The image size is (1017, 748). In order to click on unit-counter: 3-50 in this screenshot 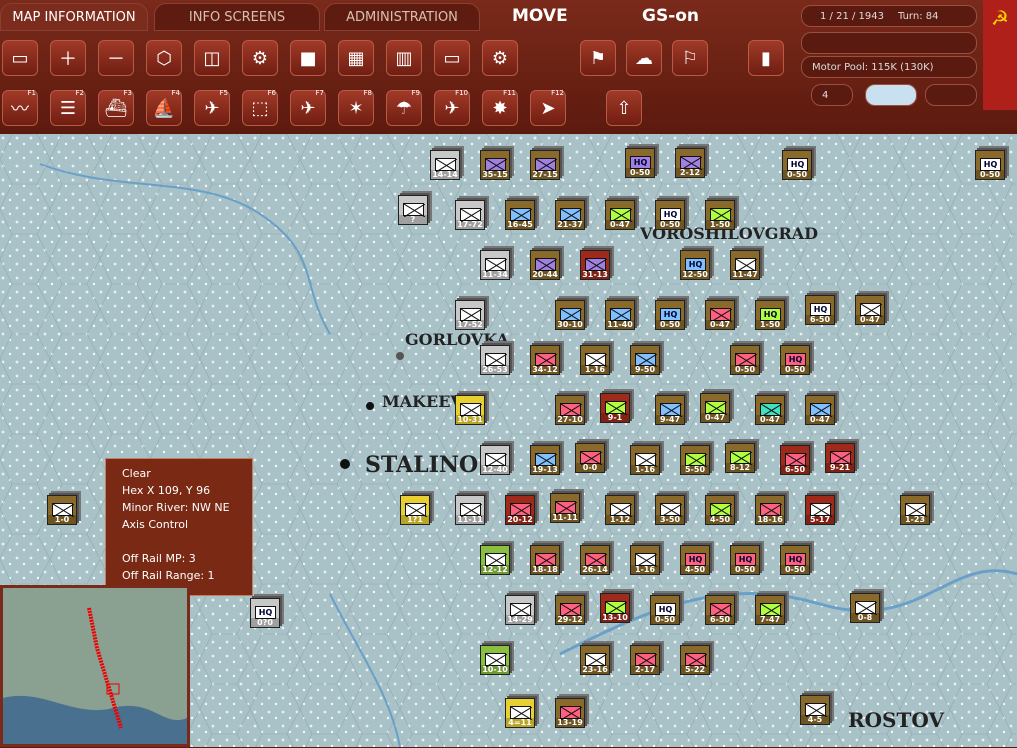, I will do `click(670, 510)`.